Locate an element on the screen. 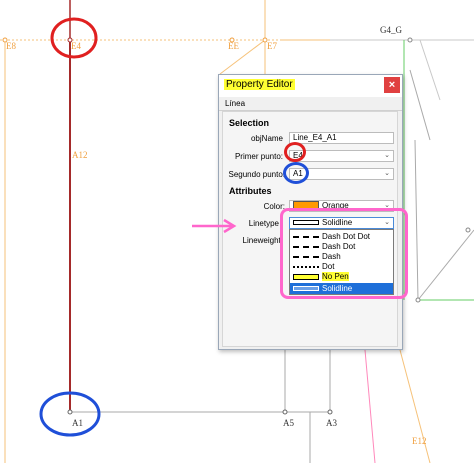 This screenshot has height=463, width=474. annotation-red-circle-e4 is located at coordinates (74, 38).